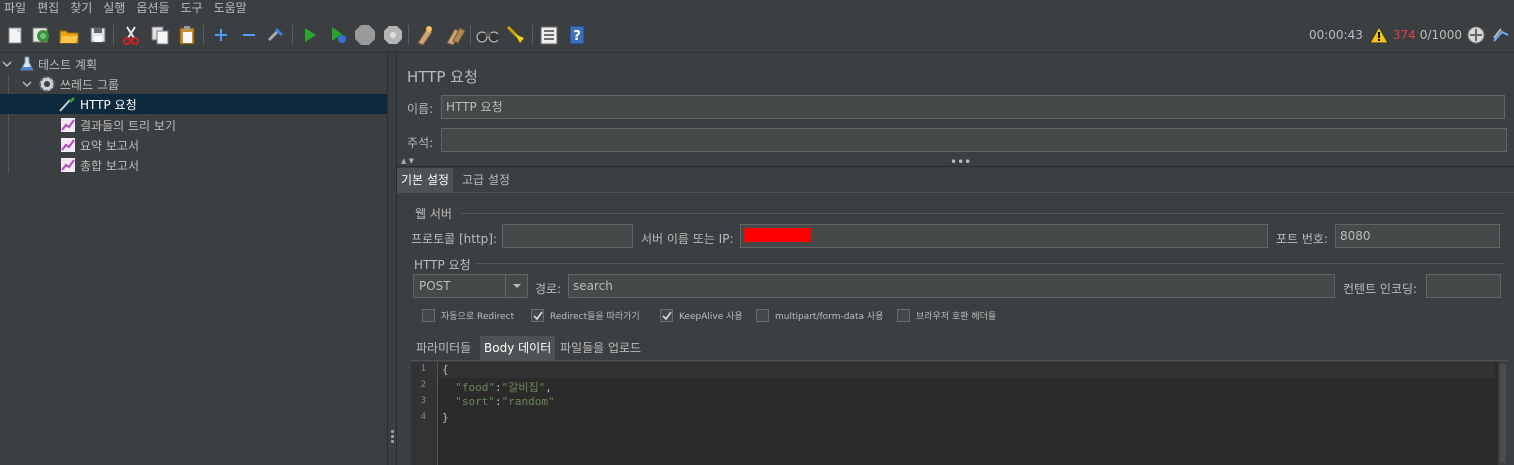  I want to click on follow-redirects-checkbox: Redirect들을 따라가기, so click(585, 315).